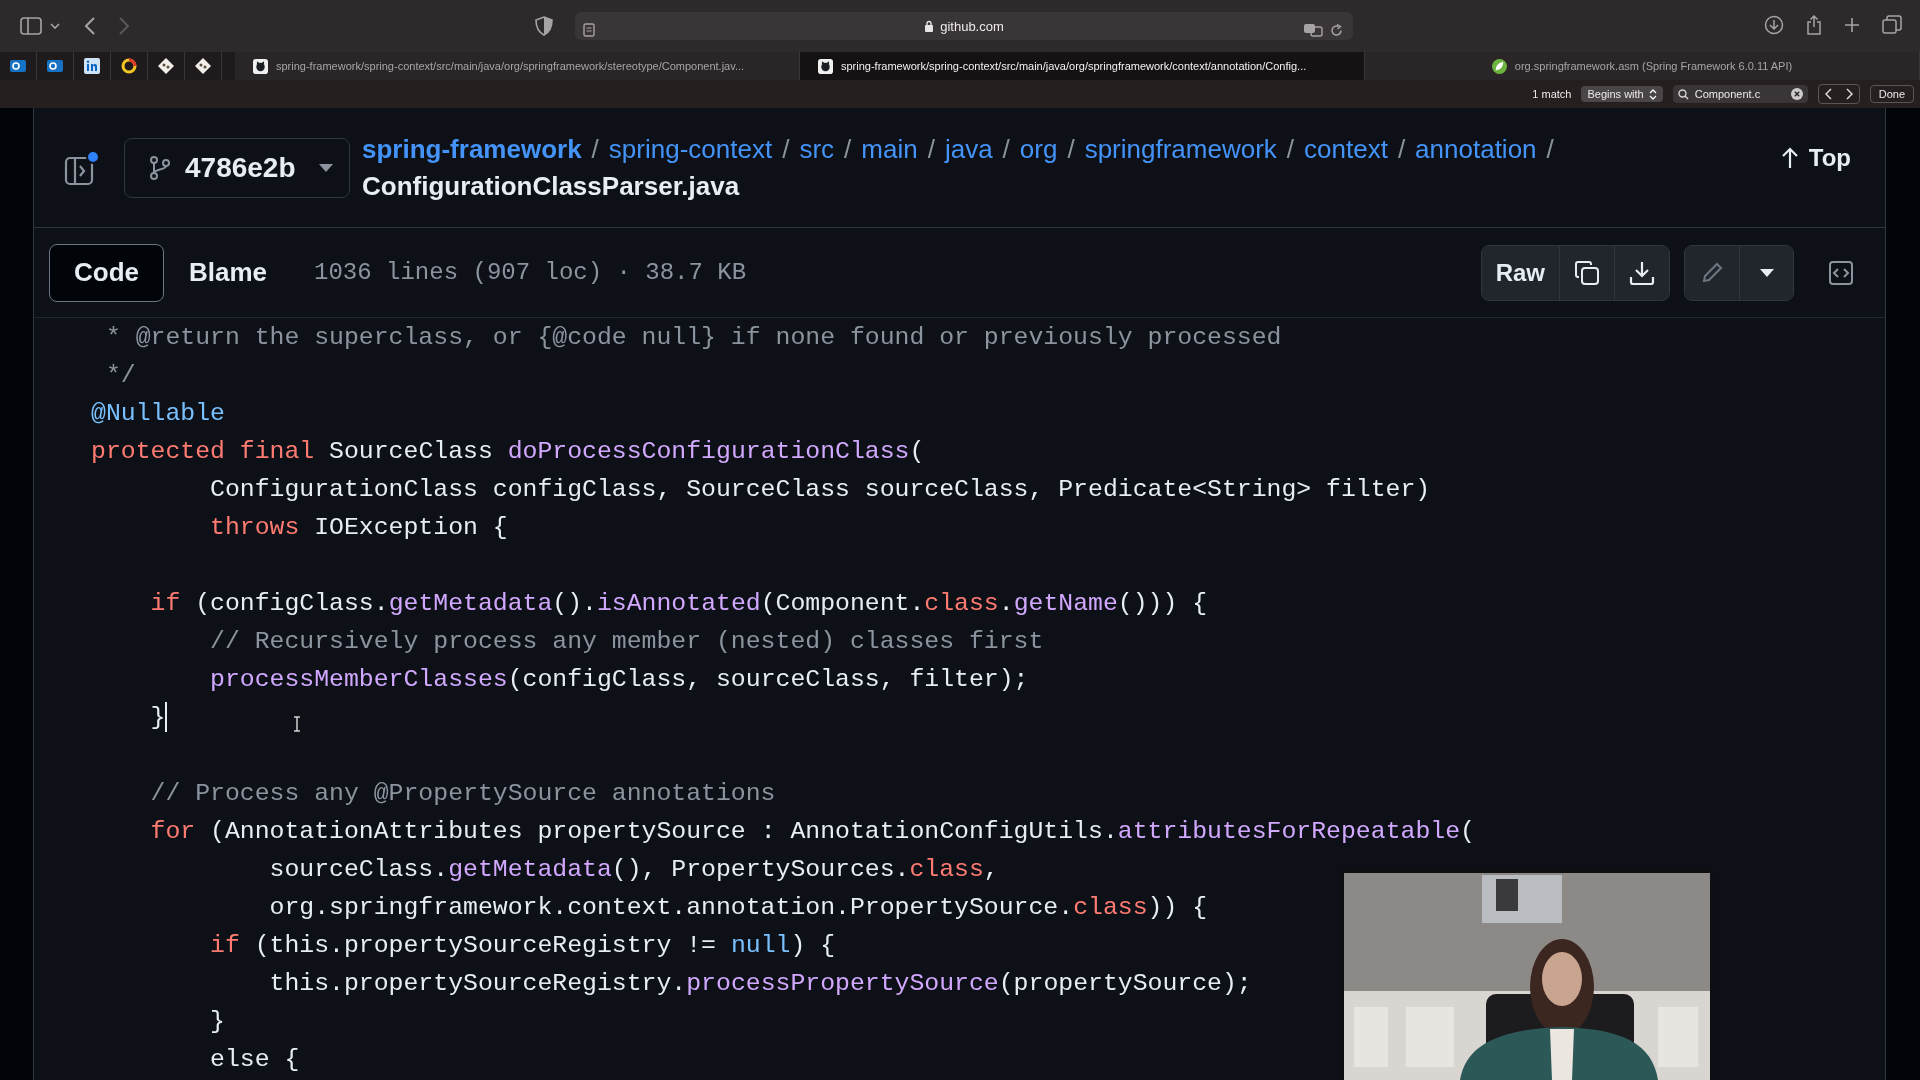 Image resolution: width=1920 pixels, height=1080 pixels. What do you see at coordinates (1891, 94) in the screenshot?
I see `done-button: Done` at bounding box center [1891, 94].